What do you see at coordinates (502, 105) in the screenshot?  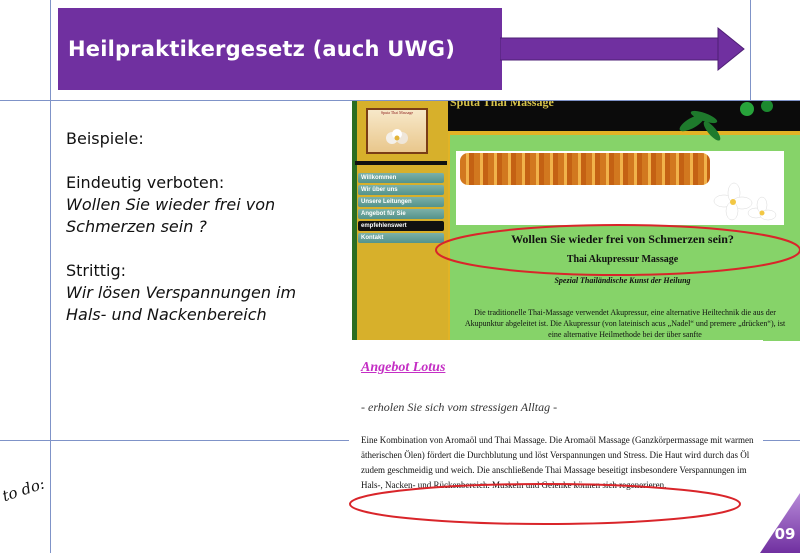 I see `website-header-text: Sputa Thai Massage` at bounding box center [502, 105].